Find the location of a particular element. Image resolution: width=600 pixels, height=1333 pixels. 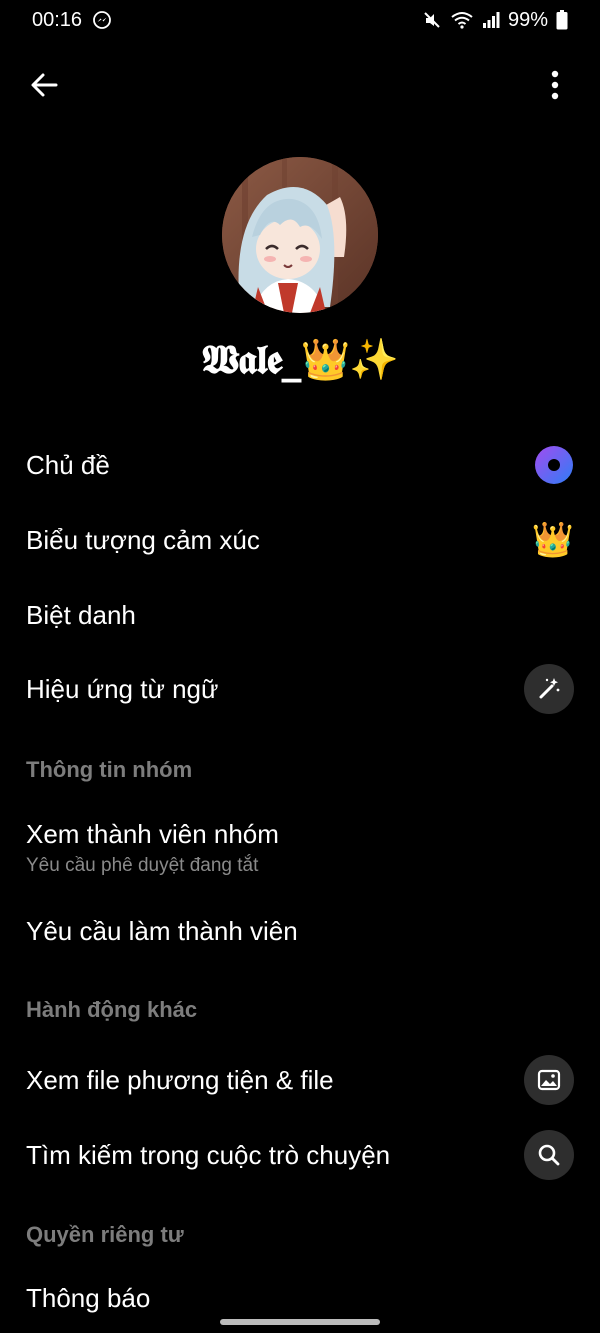

crown-emoji: 👑 is located at coordinates (552, 540).